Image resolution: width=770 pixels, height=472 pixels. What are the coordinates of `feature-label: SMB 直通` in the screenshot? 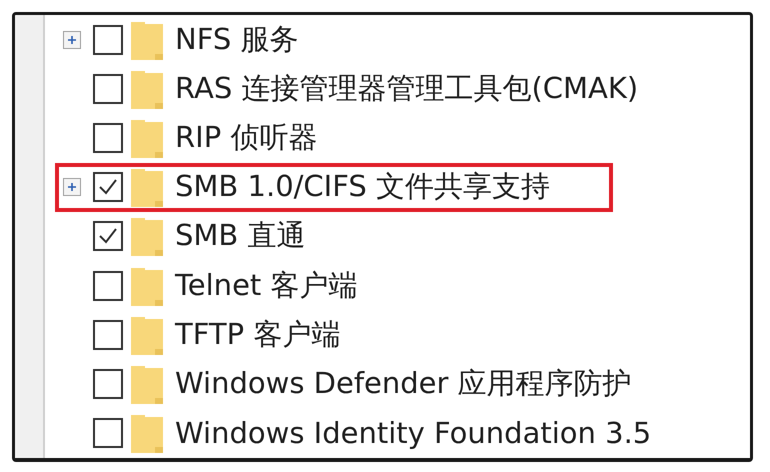 It's located at (240, 235).